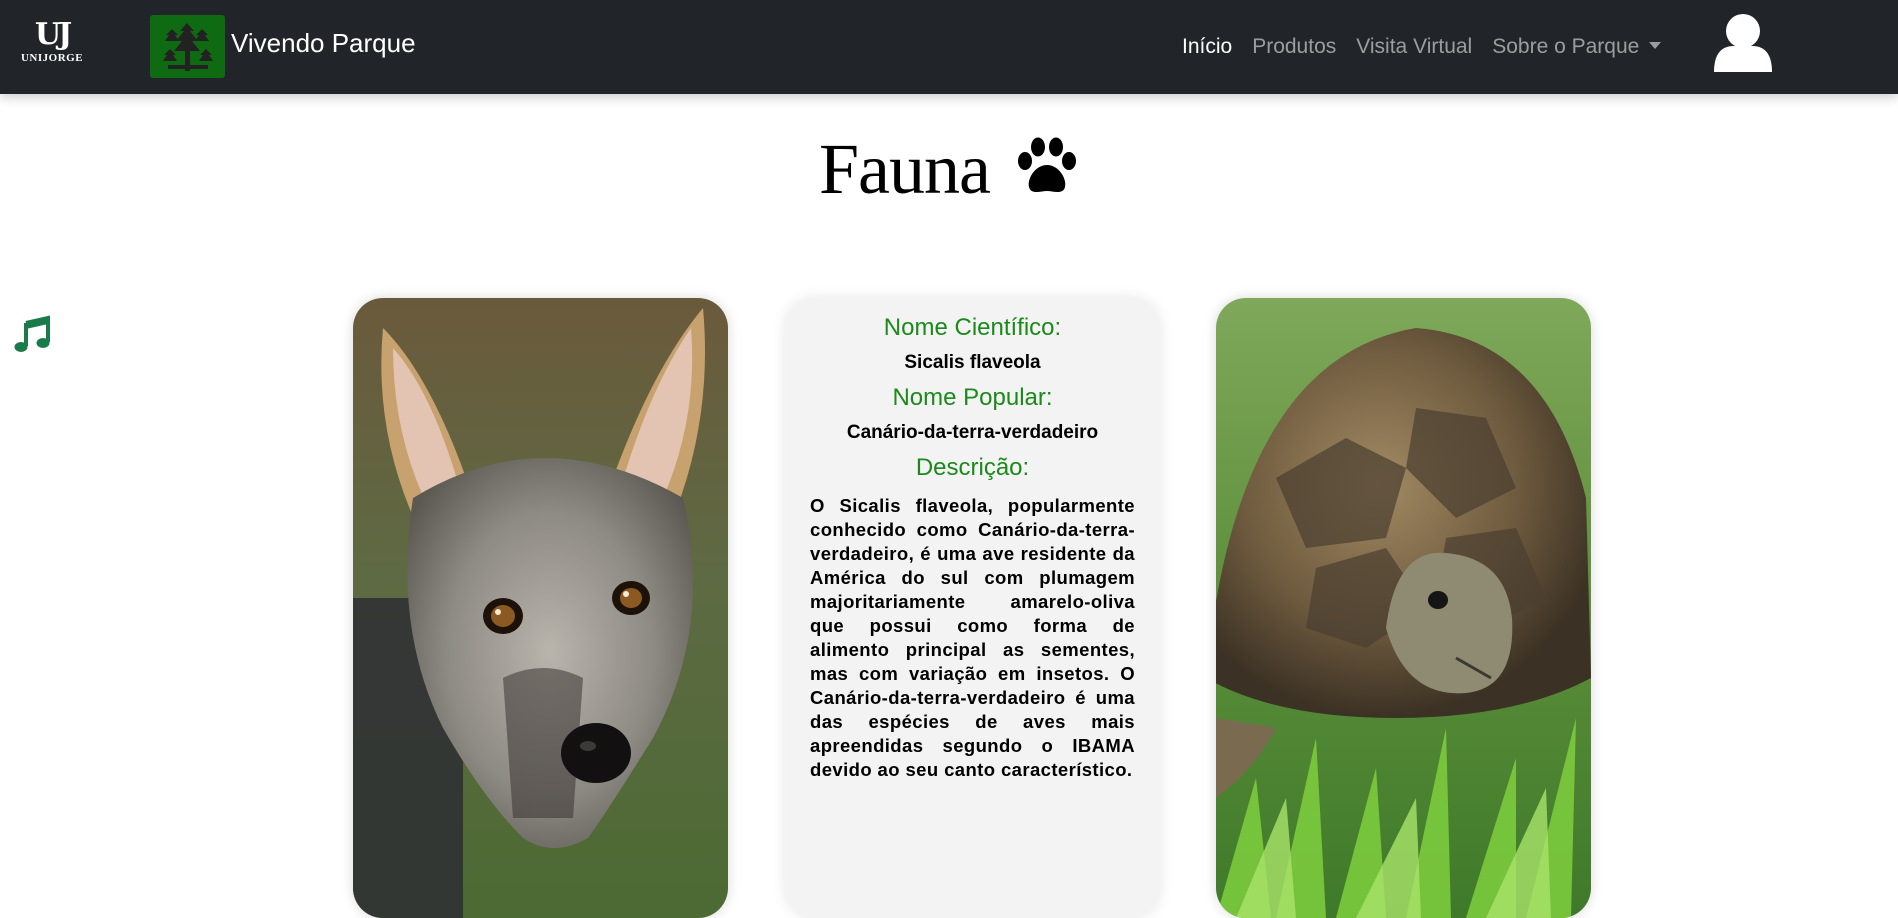 This screenshot has width=1898, height=918. Describe the element at coordinates (972, 467) in the screenshot. I see `description-label: Descrição:` at that location.